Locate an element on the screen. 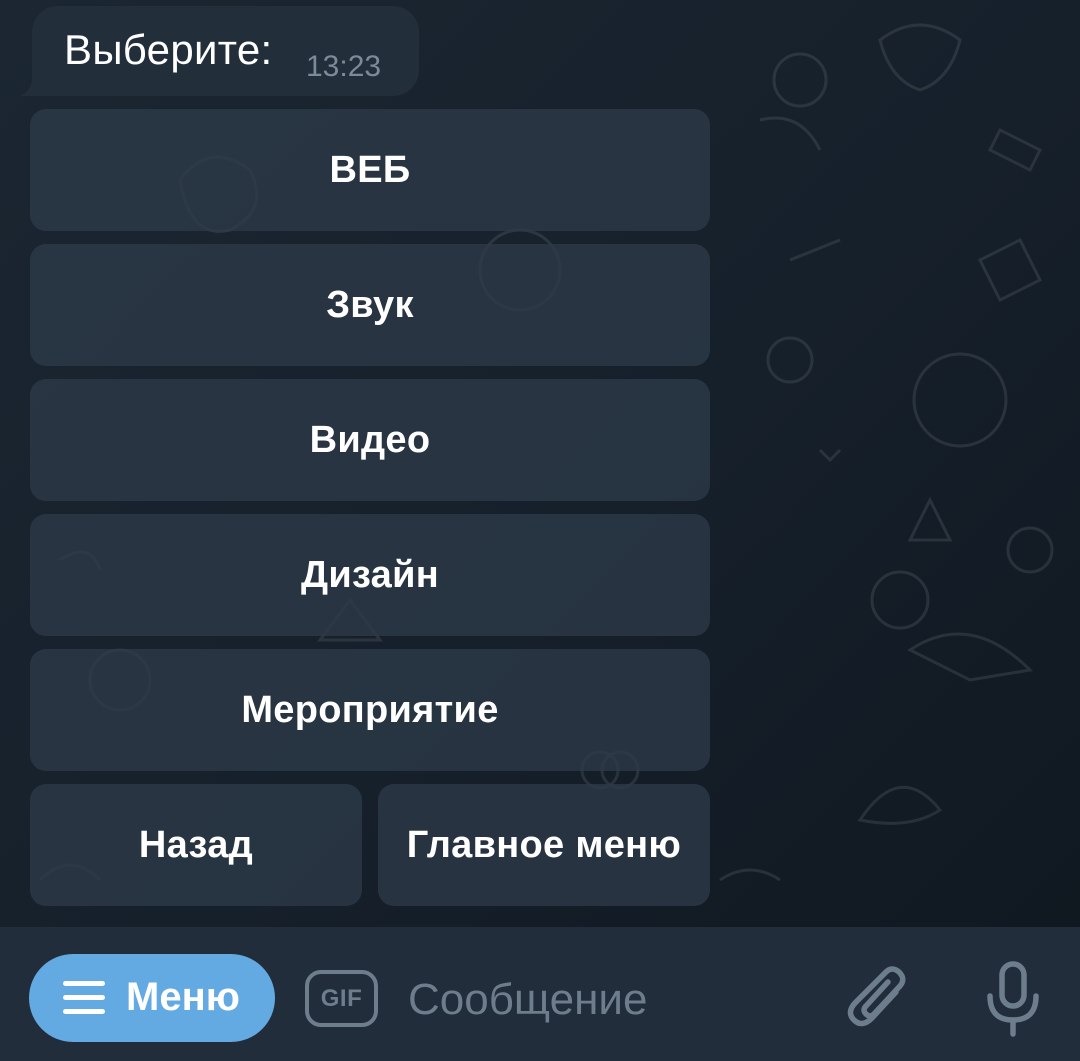  menu-button-label: Меню is located at coordinates (183, 997).